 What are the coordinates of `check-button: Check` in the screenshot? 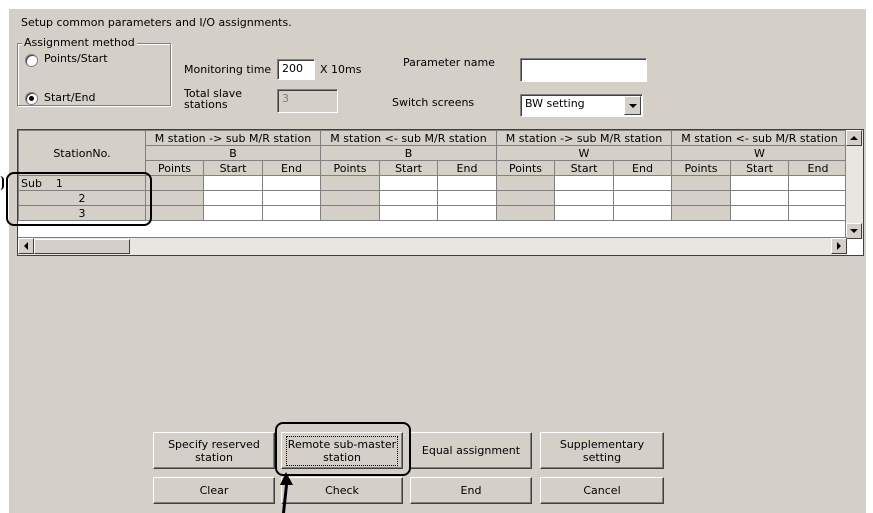 It's located at (342, 490).